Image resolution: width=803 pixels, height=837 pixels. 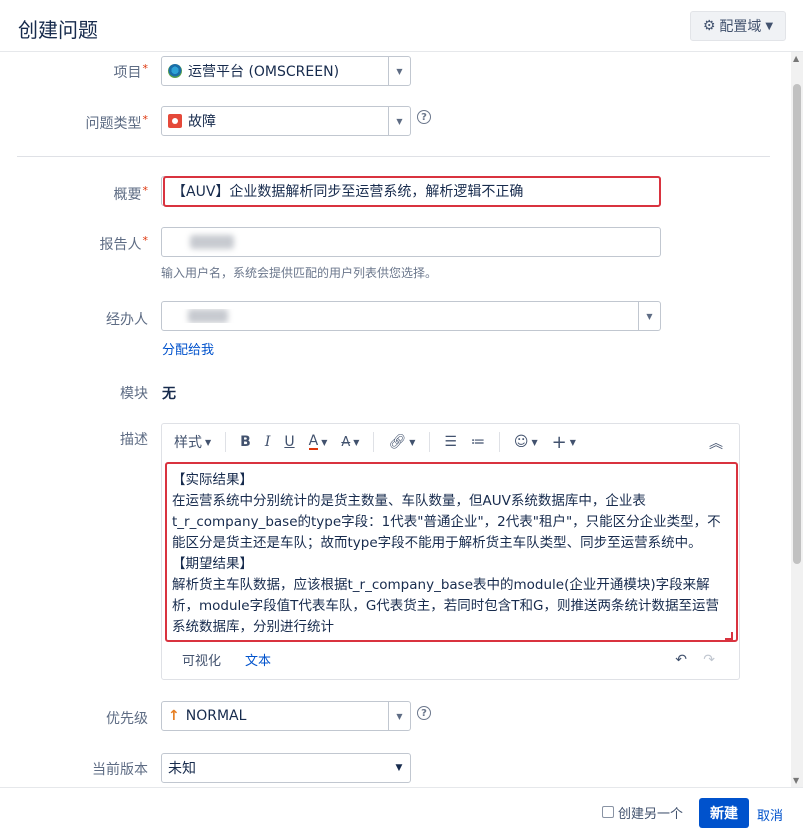 What do you see at coordinates (175, 71) in the screenshot?
I see `project-icon` at bounding box center [175, 71].